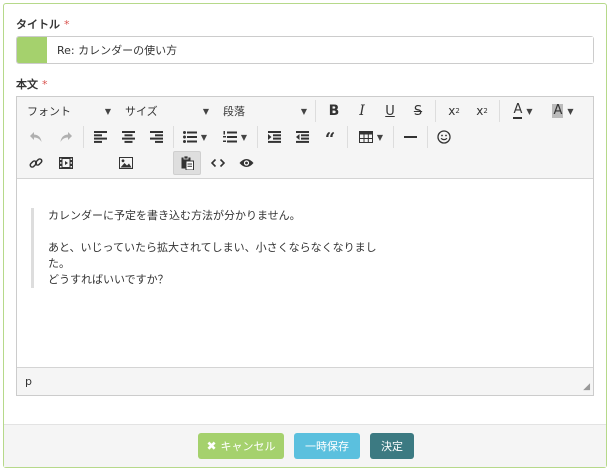 This screenshot has width=610, height=471. Describe the element at coordinates (362, 111) in the screenshot. I see `italic-button: I` at that location.